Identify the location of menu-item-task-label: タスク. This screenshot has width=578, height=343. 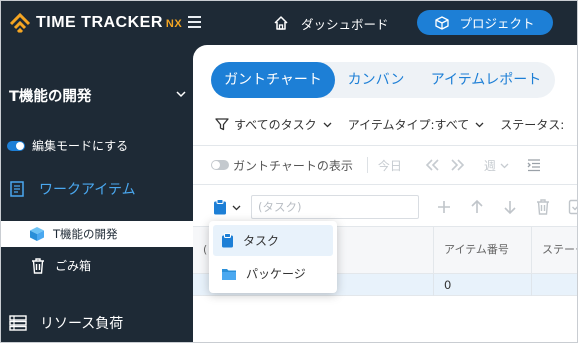
(261, 241).